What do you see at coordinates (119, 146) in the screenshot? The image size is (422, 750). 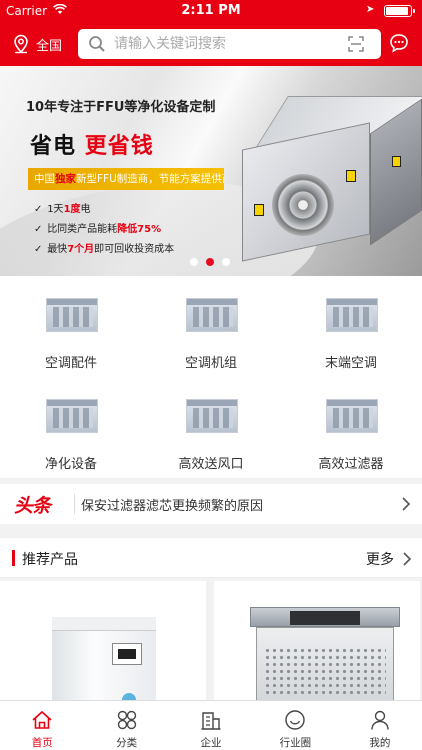 I see `slogan-red: 更省钱` at bounding box center [119, 146].